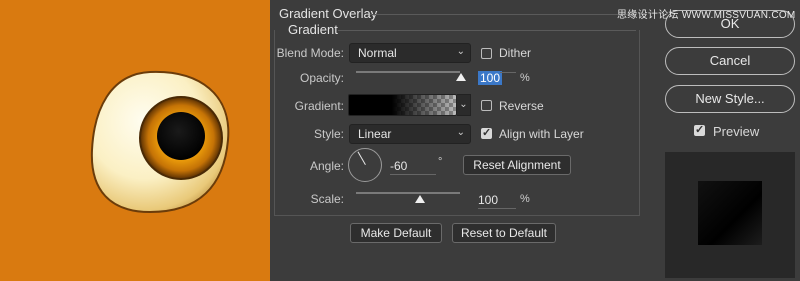 The height and width of the screenshot is (281, 800). What do you see at coordinates (440, 162) in the screenshot?
I see `angle-unit: °` at bounding box center [440, 162].